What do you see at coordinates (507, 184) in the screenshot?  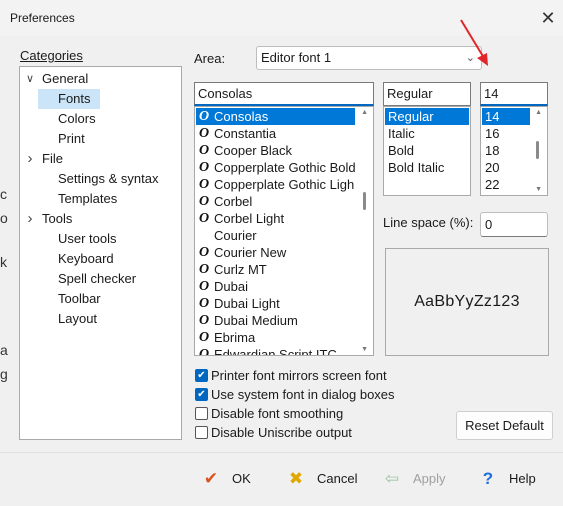 I see `font-size-item: 22` at bounding box center [507, 184].